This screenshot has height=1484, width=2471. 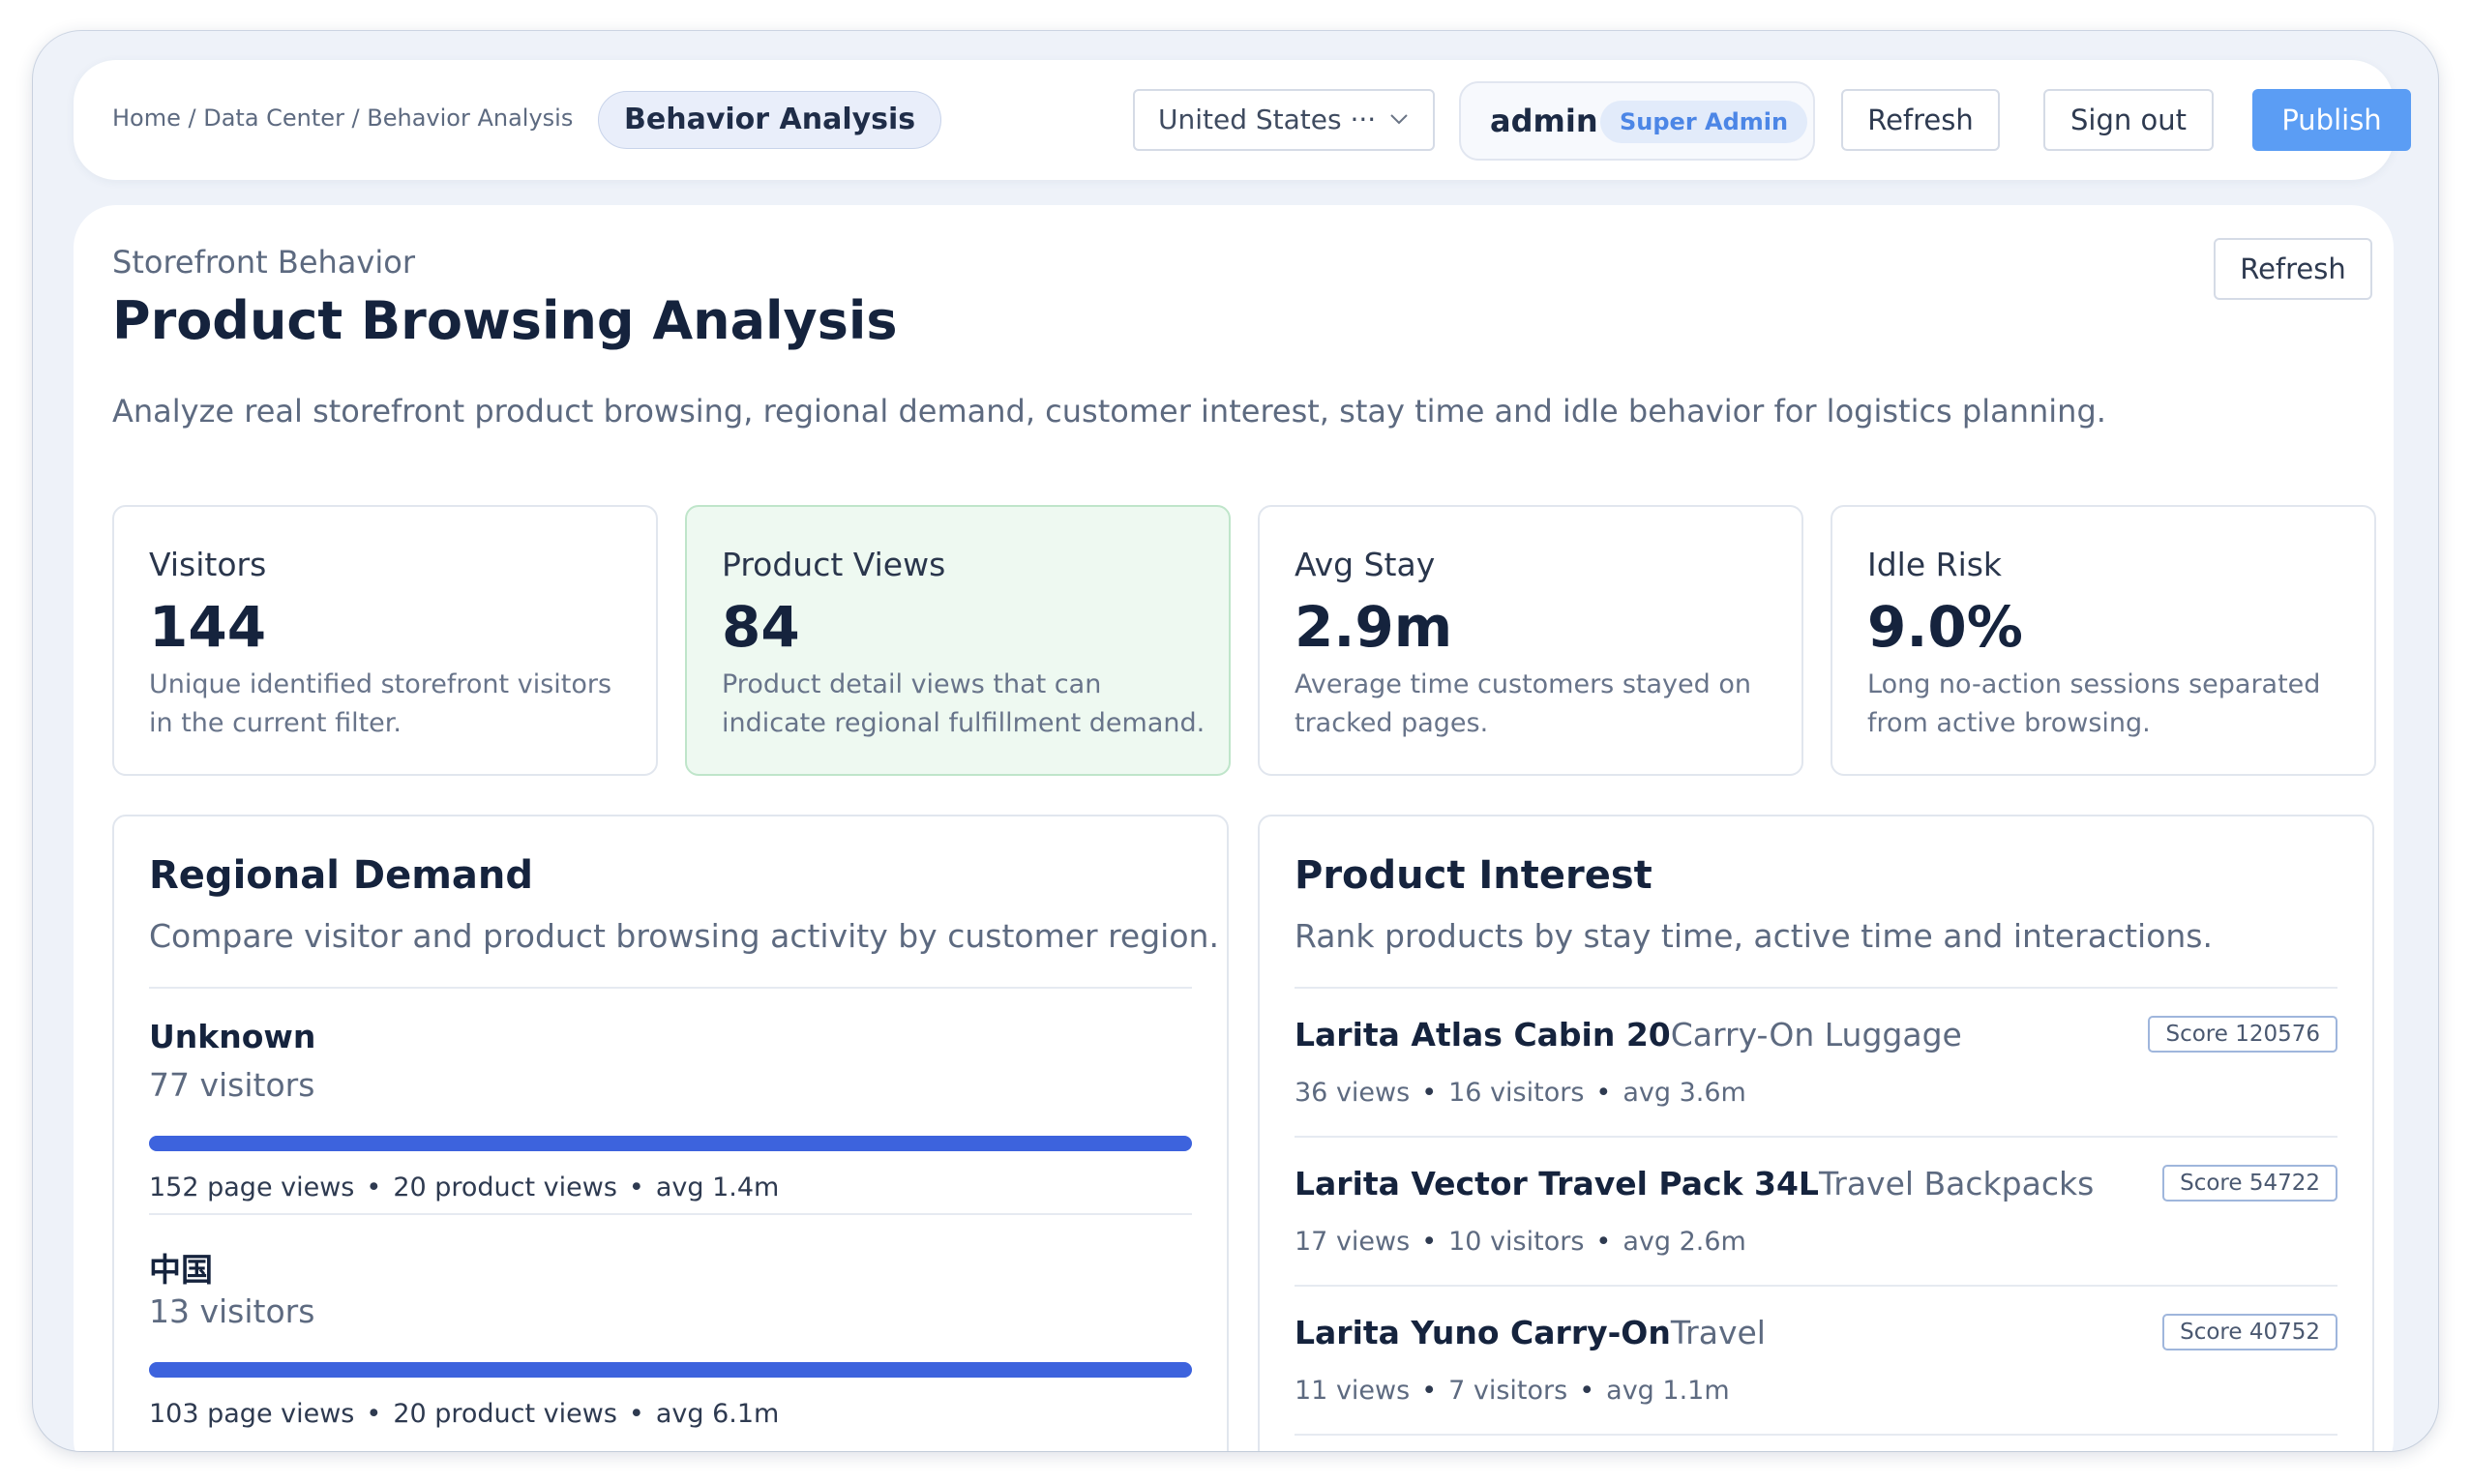 I want to click on product-avg: avg 2.6m, so click(x=1684, y=1242).